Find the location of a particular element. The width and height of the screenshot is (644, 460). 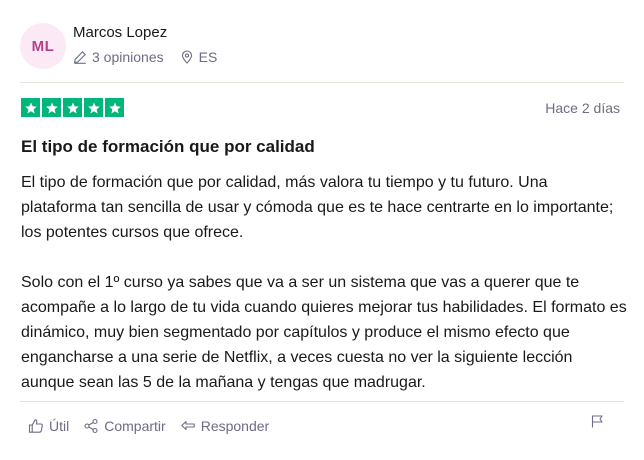

star-rating is located at coordinates (72, 107).